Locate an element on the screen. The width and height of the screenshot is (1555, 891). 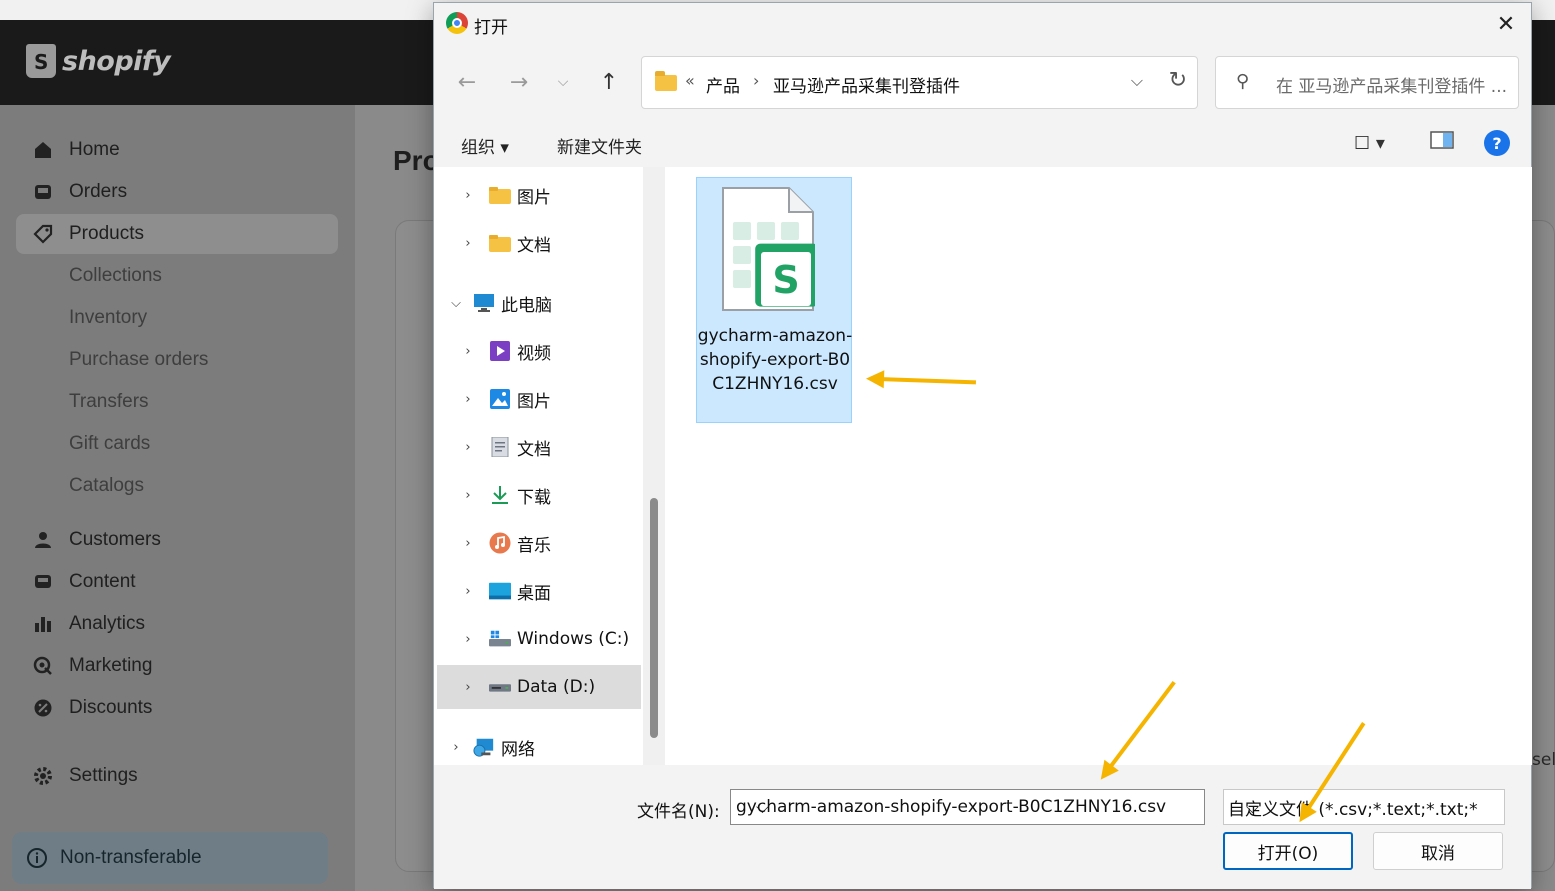
tree-item-network: › 网络 is located at coordinates (539, 747).